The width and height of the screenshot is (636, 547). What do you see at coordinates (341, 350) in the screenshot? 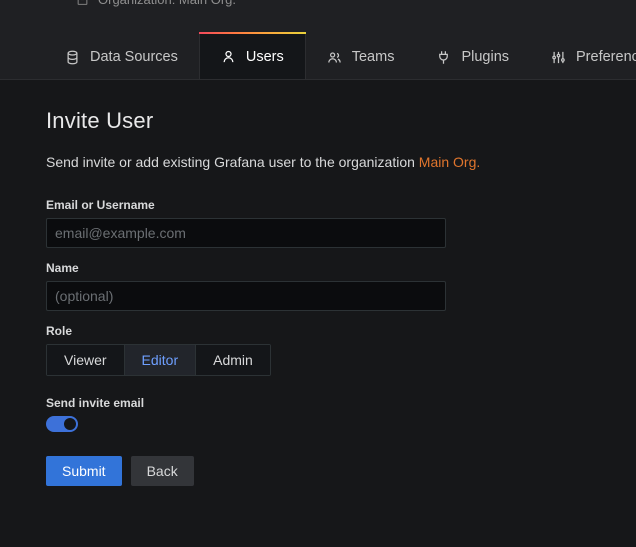
I see `role-field-group: Role Viewer Editor Admin` at bounding box center [341, 350].